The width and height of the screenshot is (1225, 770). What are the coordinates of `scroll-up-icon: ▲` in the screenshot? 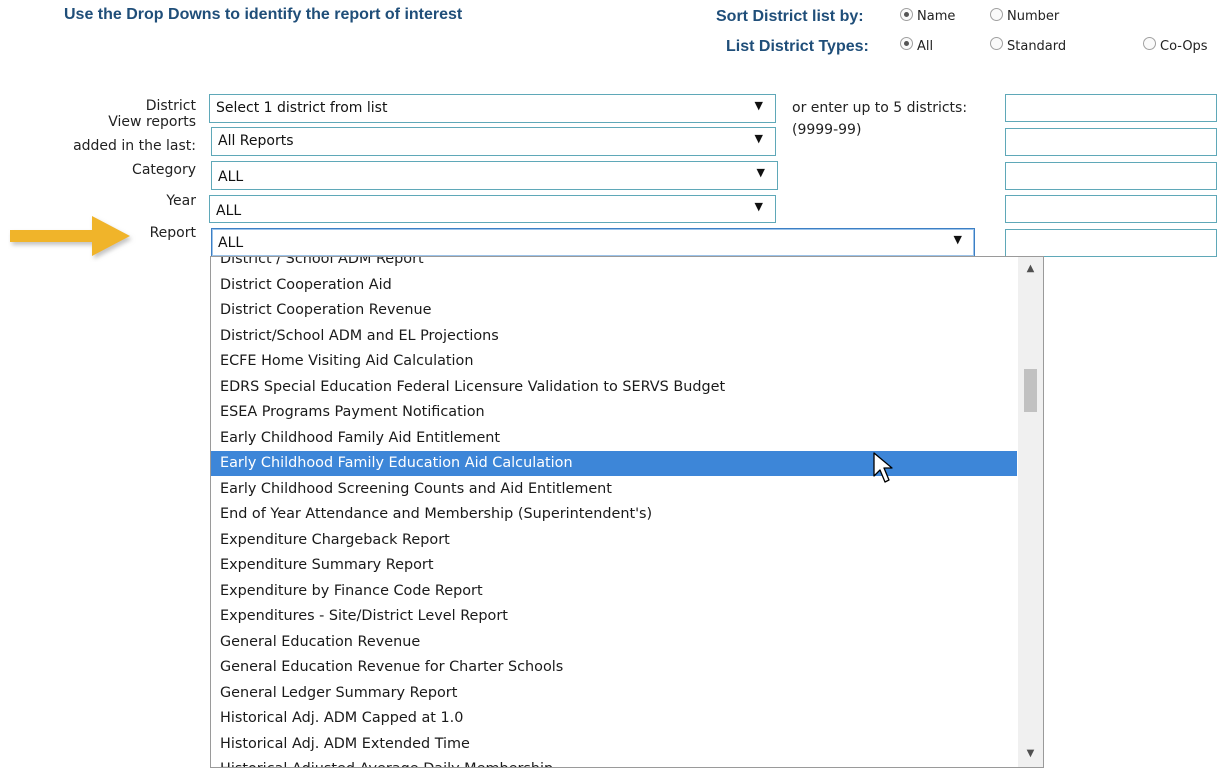 It's located at (1030, 268).